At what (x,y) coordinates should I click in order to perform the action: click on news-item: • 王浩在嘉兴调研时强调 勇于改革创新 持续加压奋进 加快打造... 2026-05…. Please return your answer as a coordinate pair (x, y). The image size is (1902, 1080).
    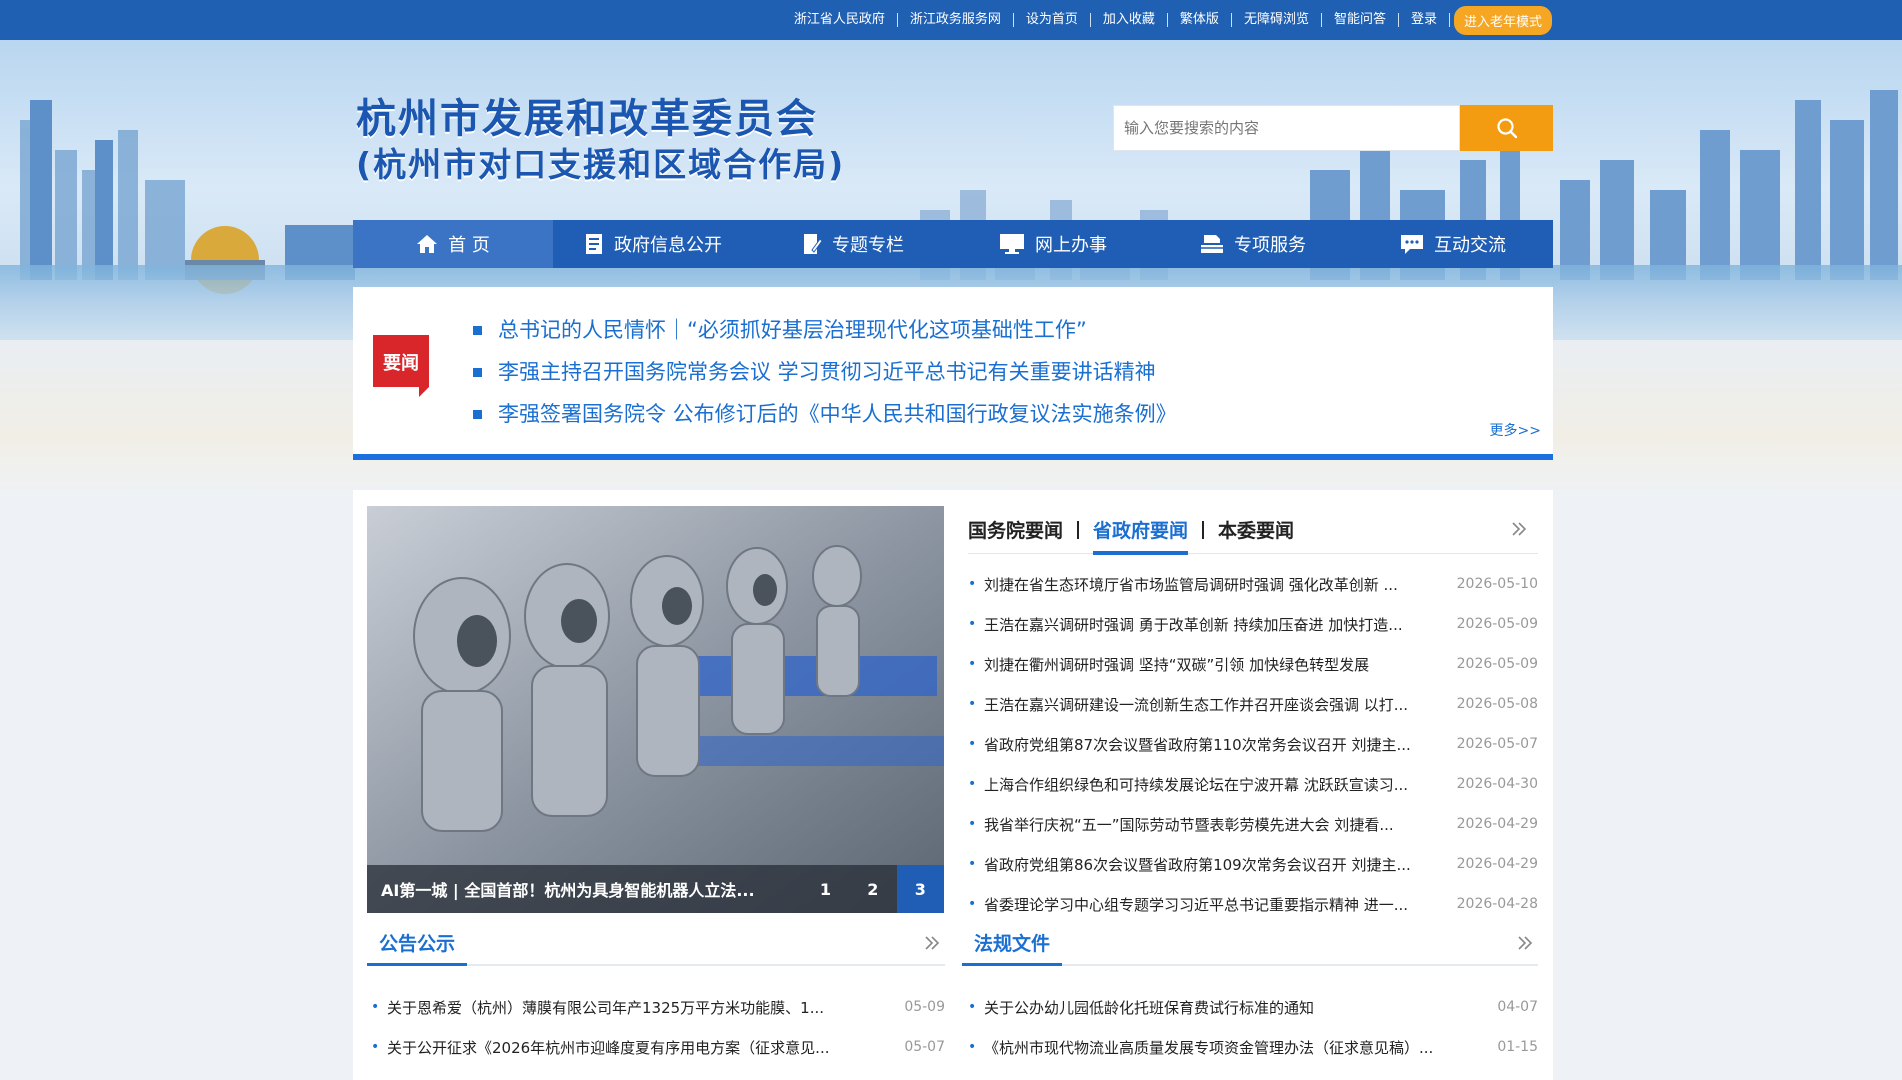
    Looking at the image, I should click on (1253, 624).